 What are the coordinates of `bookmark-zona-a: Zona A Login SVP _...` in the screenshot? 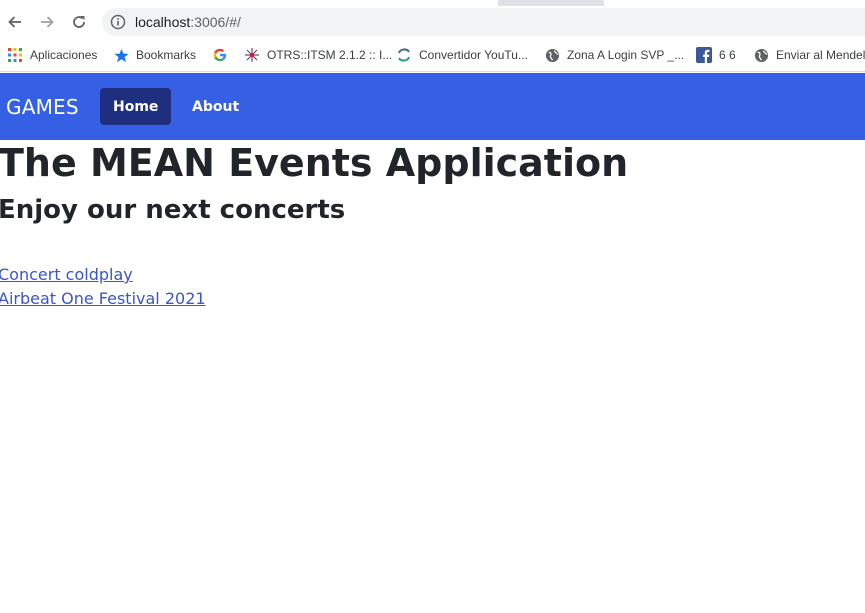 It's located at (614, 55).